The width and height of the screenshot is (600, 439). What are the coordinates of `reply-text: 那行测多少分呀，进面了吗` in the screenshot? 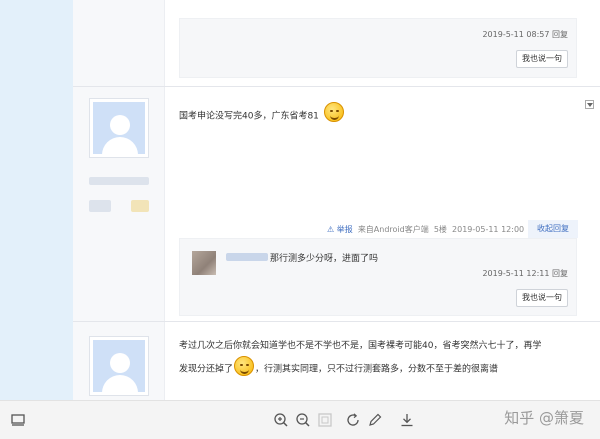 It's located at (324, 259).